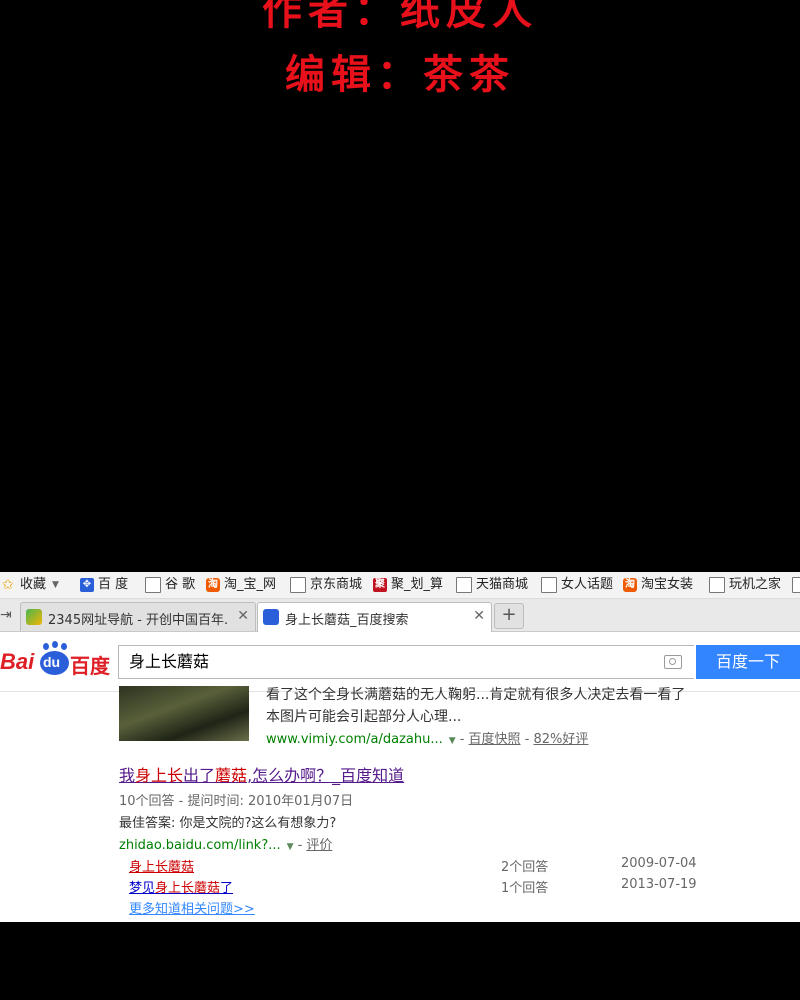 The width and height of the screenshot is (800, 1000). I want to click on logo-du-text: du, so click(52, 662).